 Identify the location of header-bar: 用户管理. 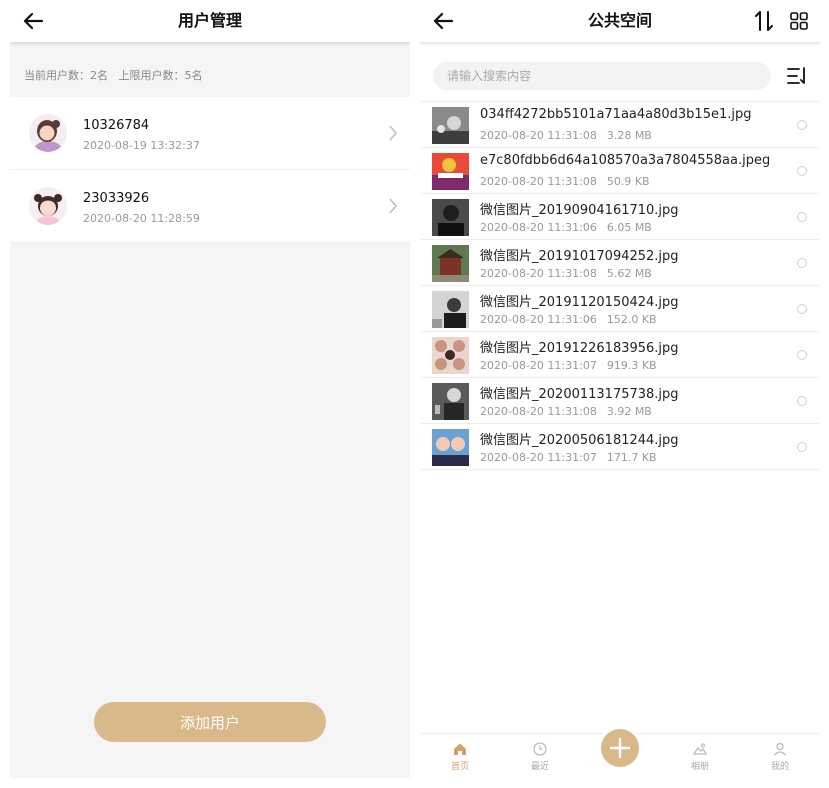
(210, 21).